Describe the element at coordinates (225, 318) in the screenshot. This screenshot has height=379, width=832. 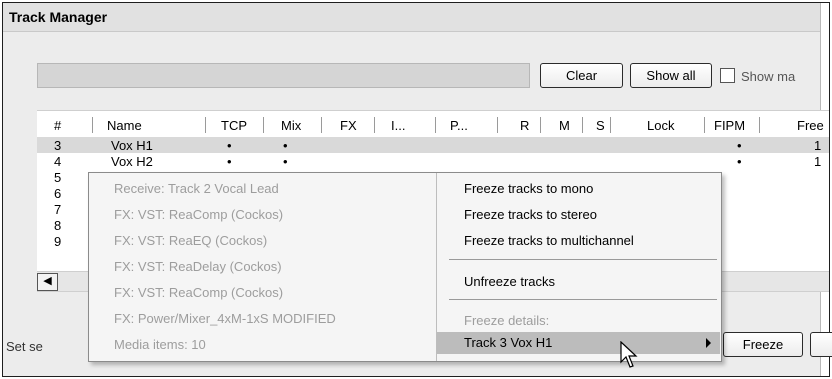
I see `info-item: FX: Power/Mixer_4xM-1xS MODIFIED` at that location.